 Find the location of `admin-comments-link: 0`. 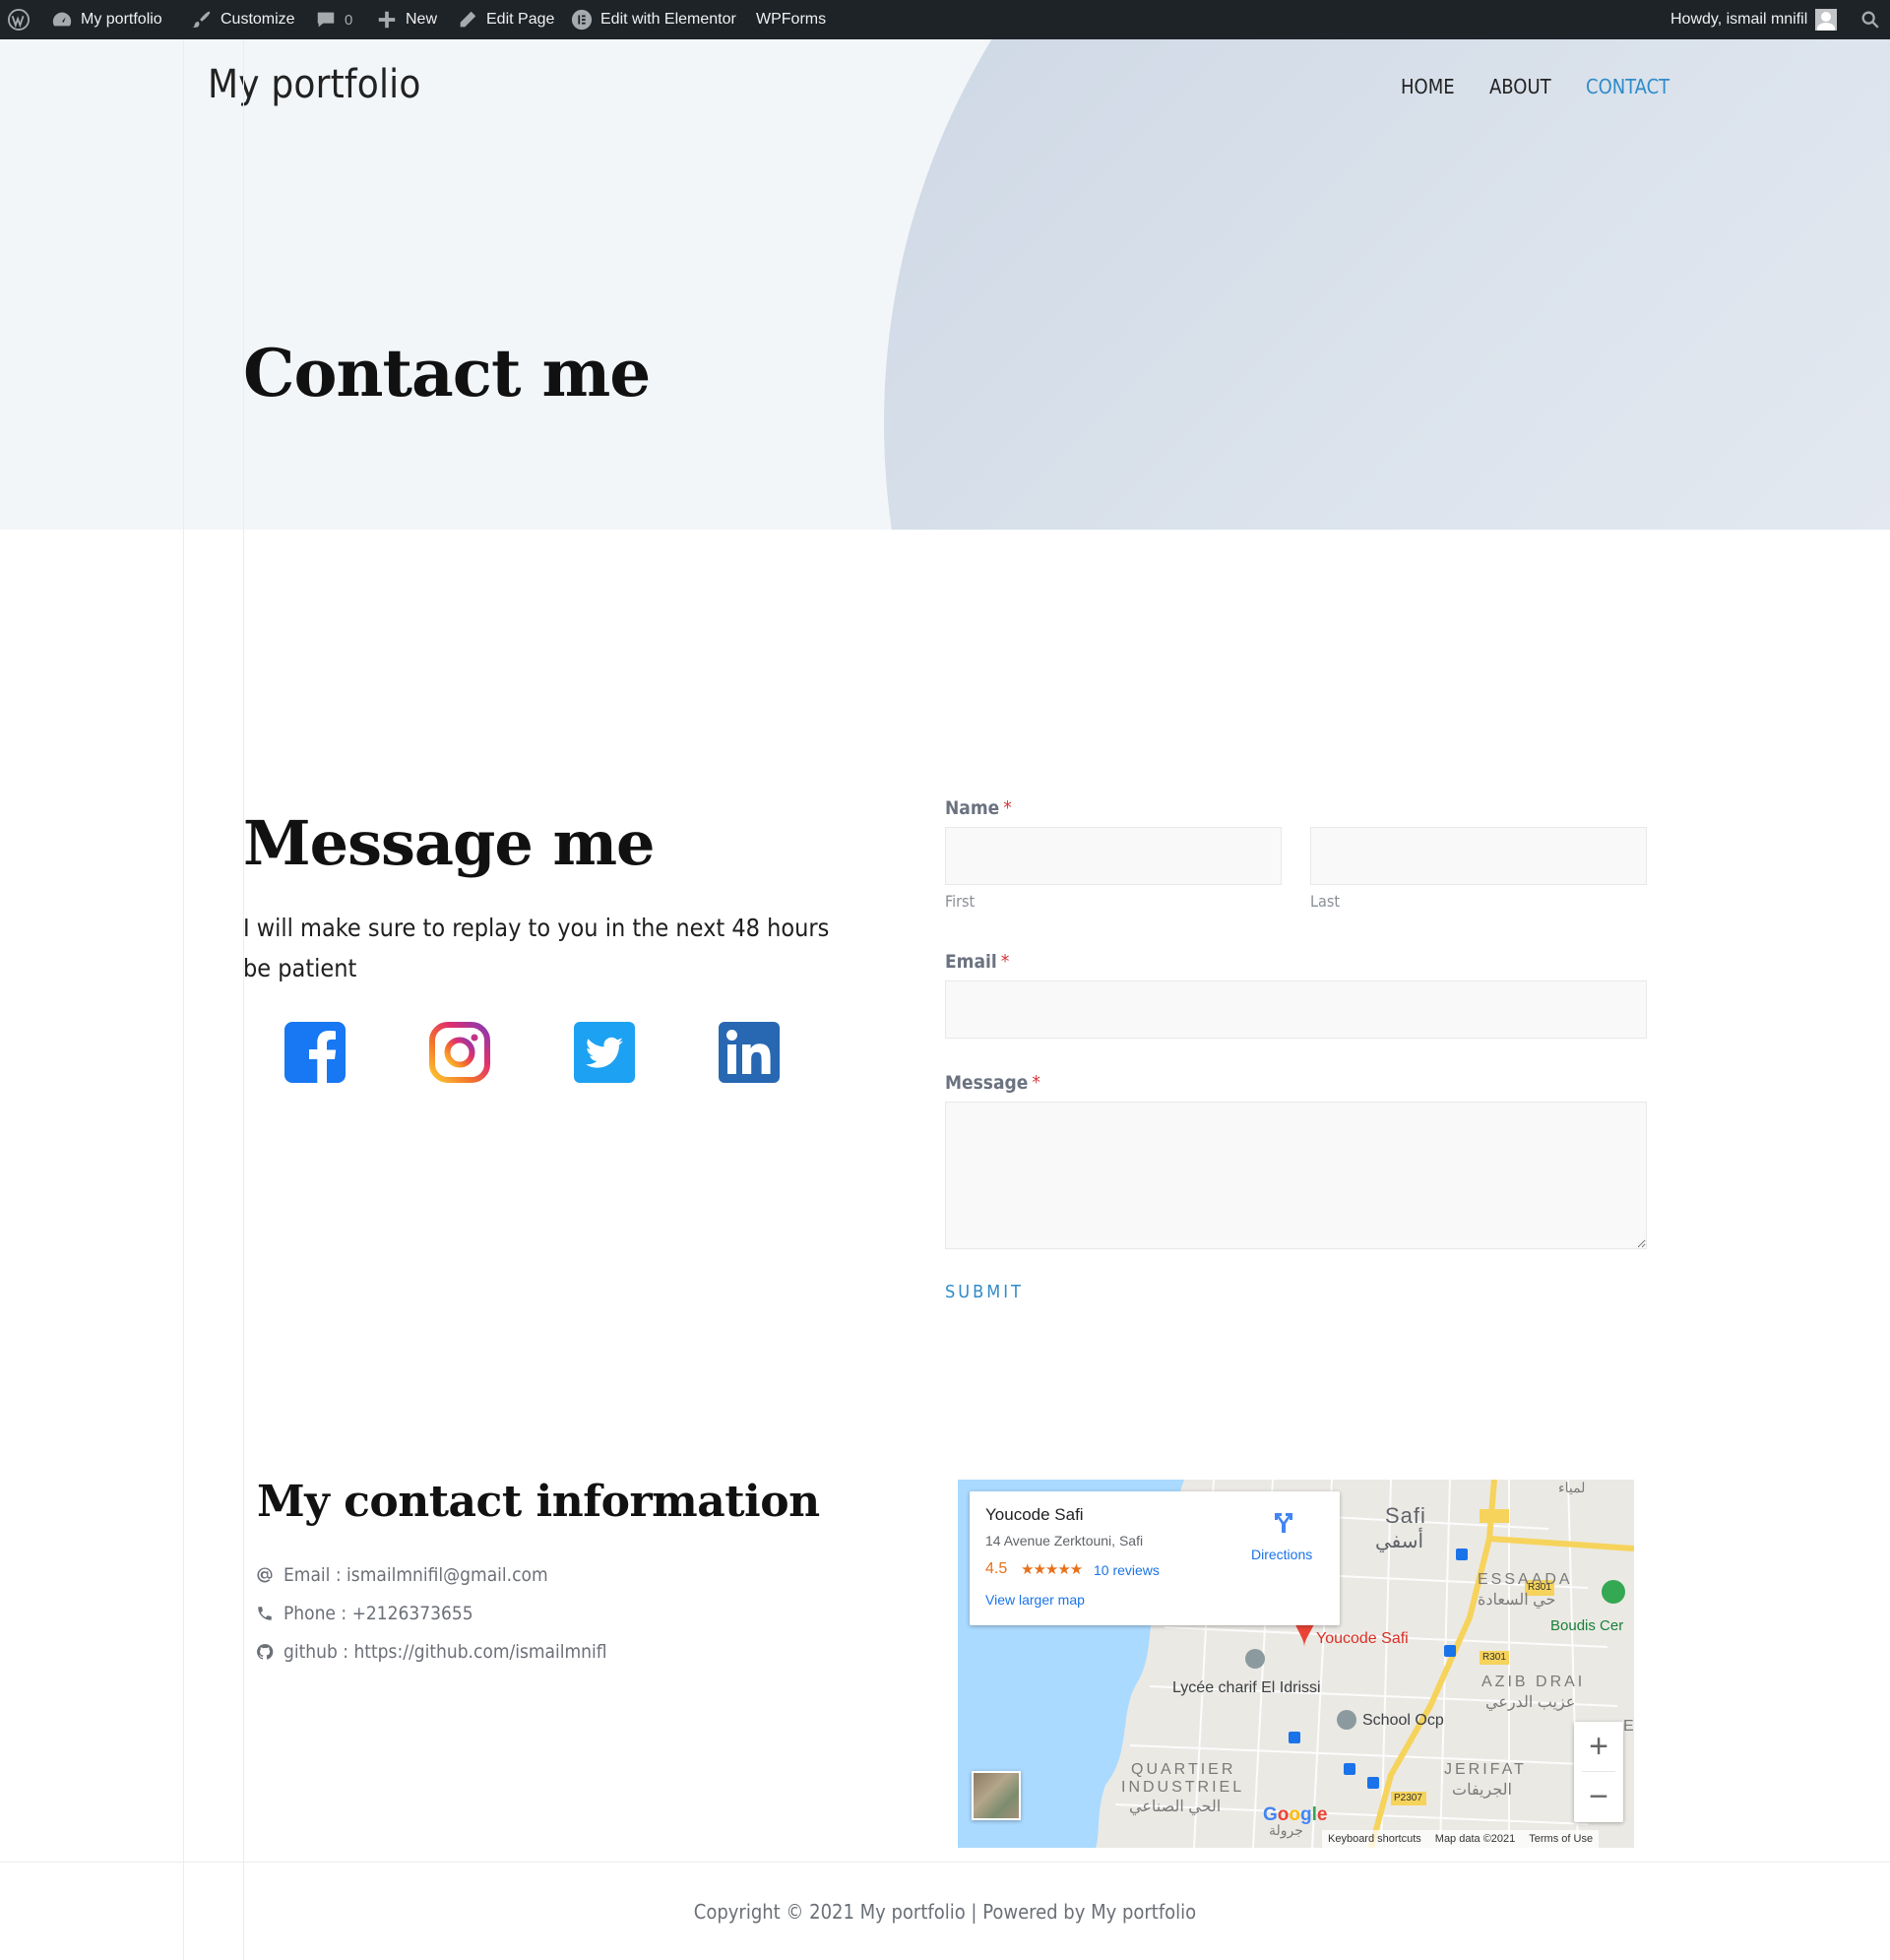

admin-comments-link: 0 is located at coordinates (333, 19).